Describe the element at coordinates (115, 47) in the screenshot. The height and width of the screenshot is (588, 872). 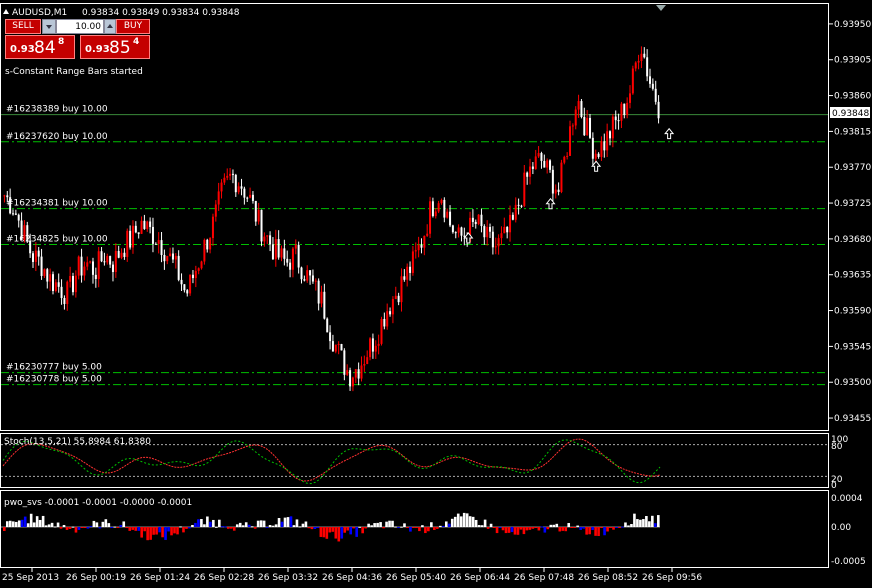
I see `buy-price-button: 0.93 85 4` at that location.